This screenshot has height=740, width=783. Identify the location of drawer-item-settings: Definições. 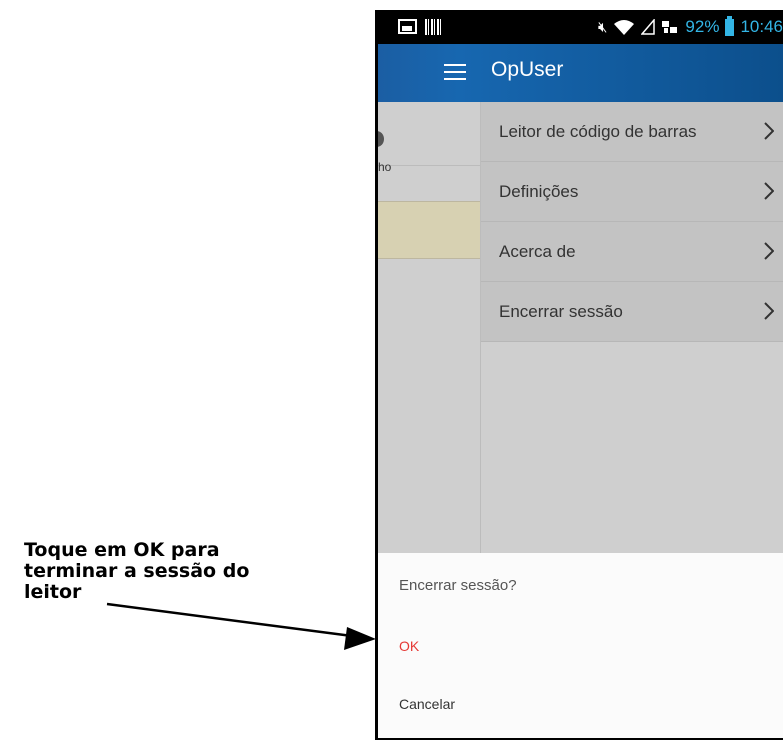
(632, 192).